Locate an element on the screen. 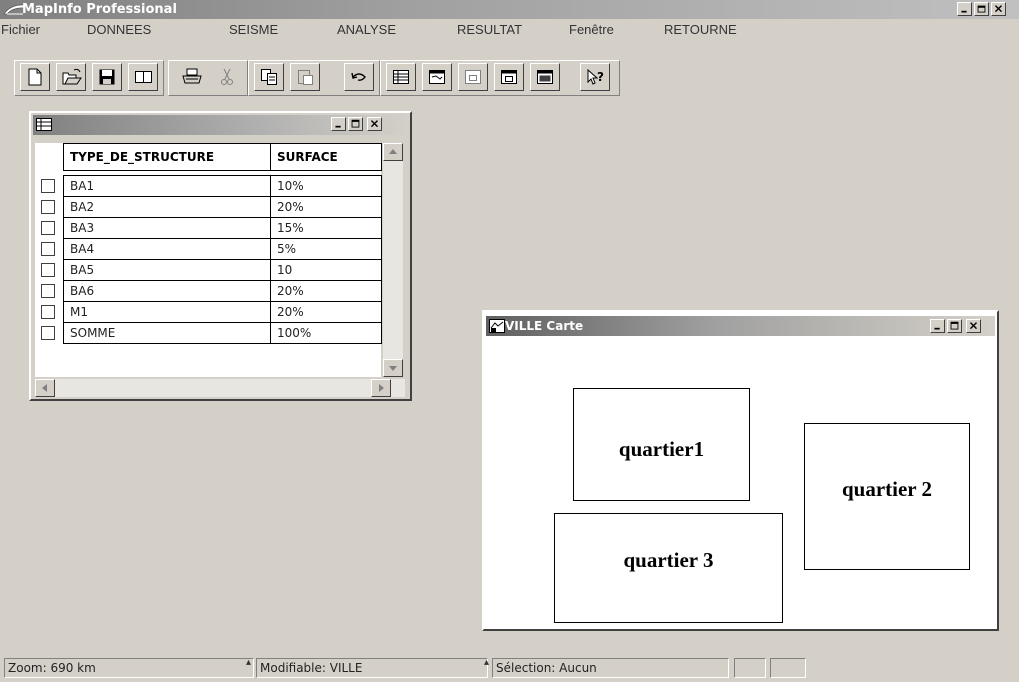 The image size is (1019, 682). region-quartier-1: quartier1 is located at coordinates (661, 444).